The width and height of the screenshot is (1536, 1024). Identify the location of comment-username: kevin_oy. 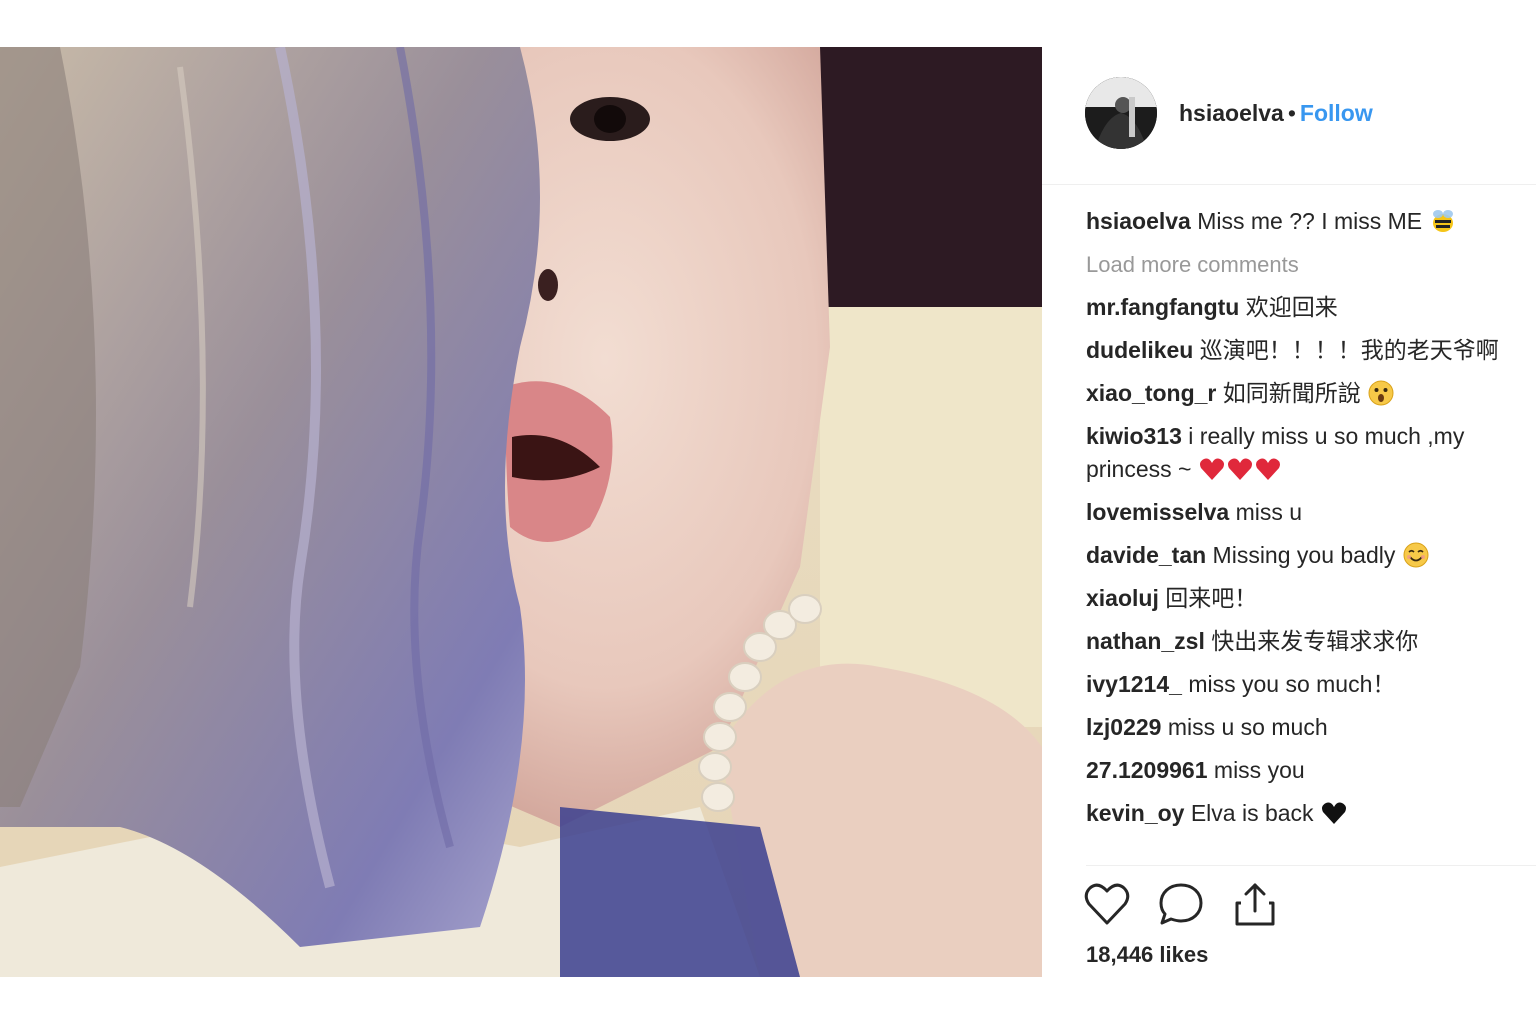
(1135, 813).